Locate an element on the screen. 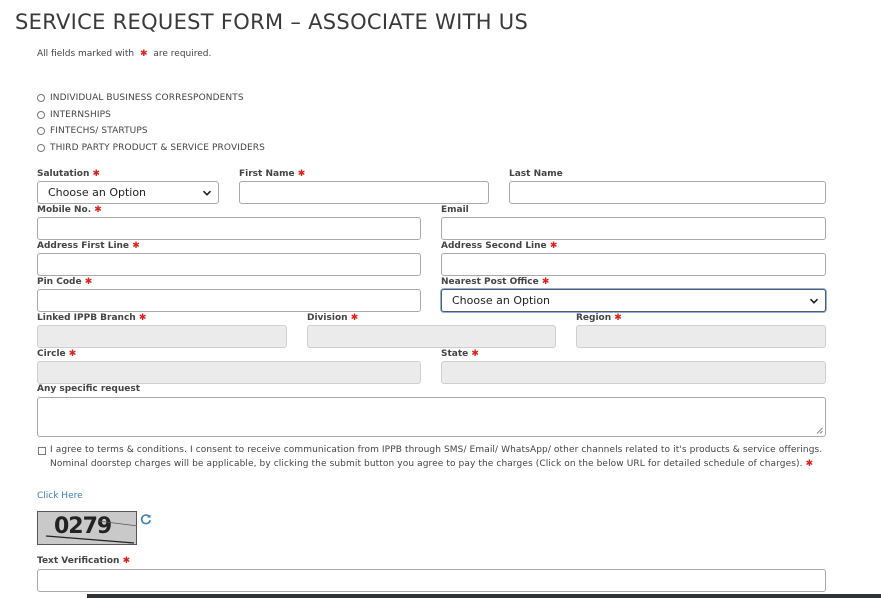  option-label: INTERNSHIPS is located at coordinates (80, 115).